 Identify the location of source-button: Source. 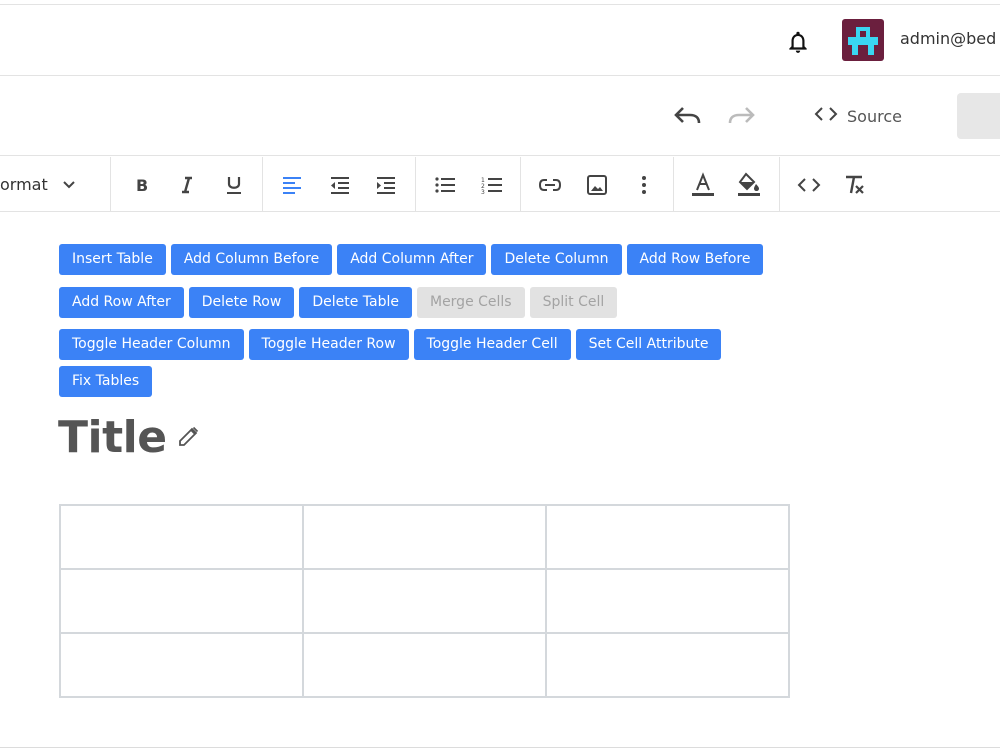
(858, 116).